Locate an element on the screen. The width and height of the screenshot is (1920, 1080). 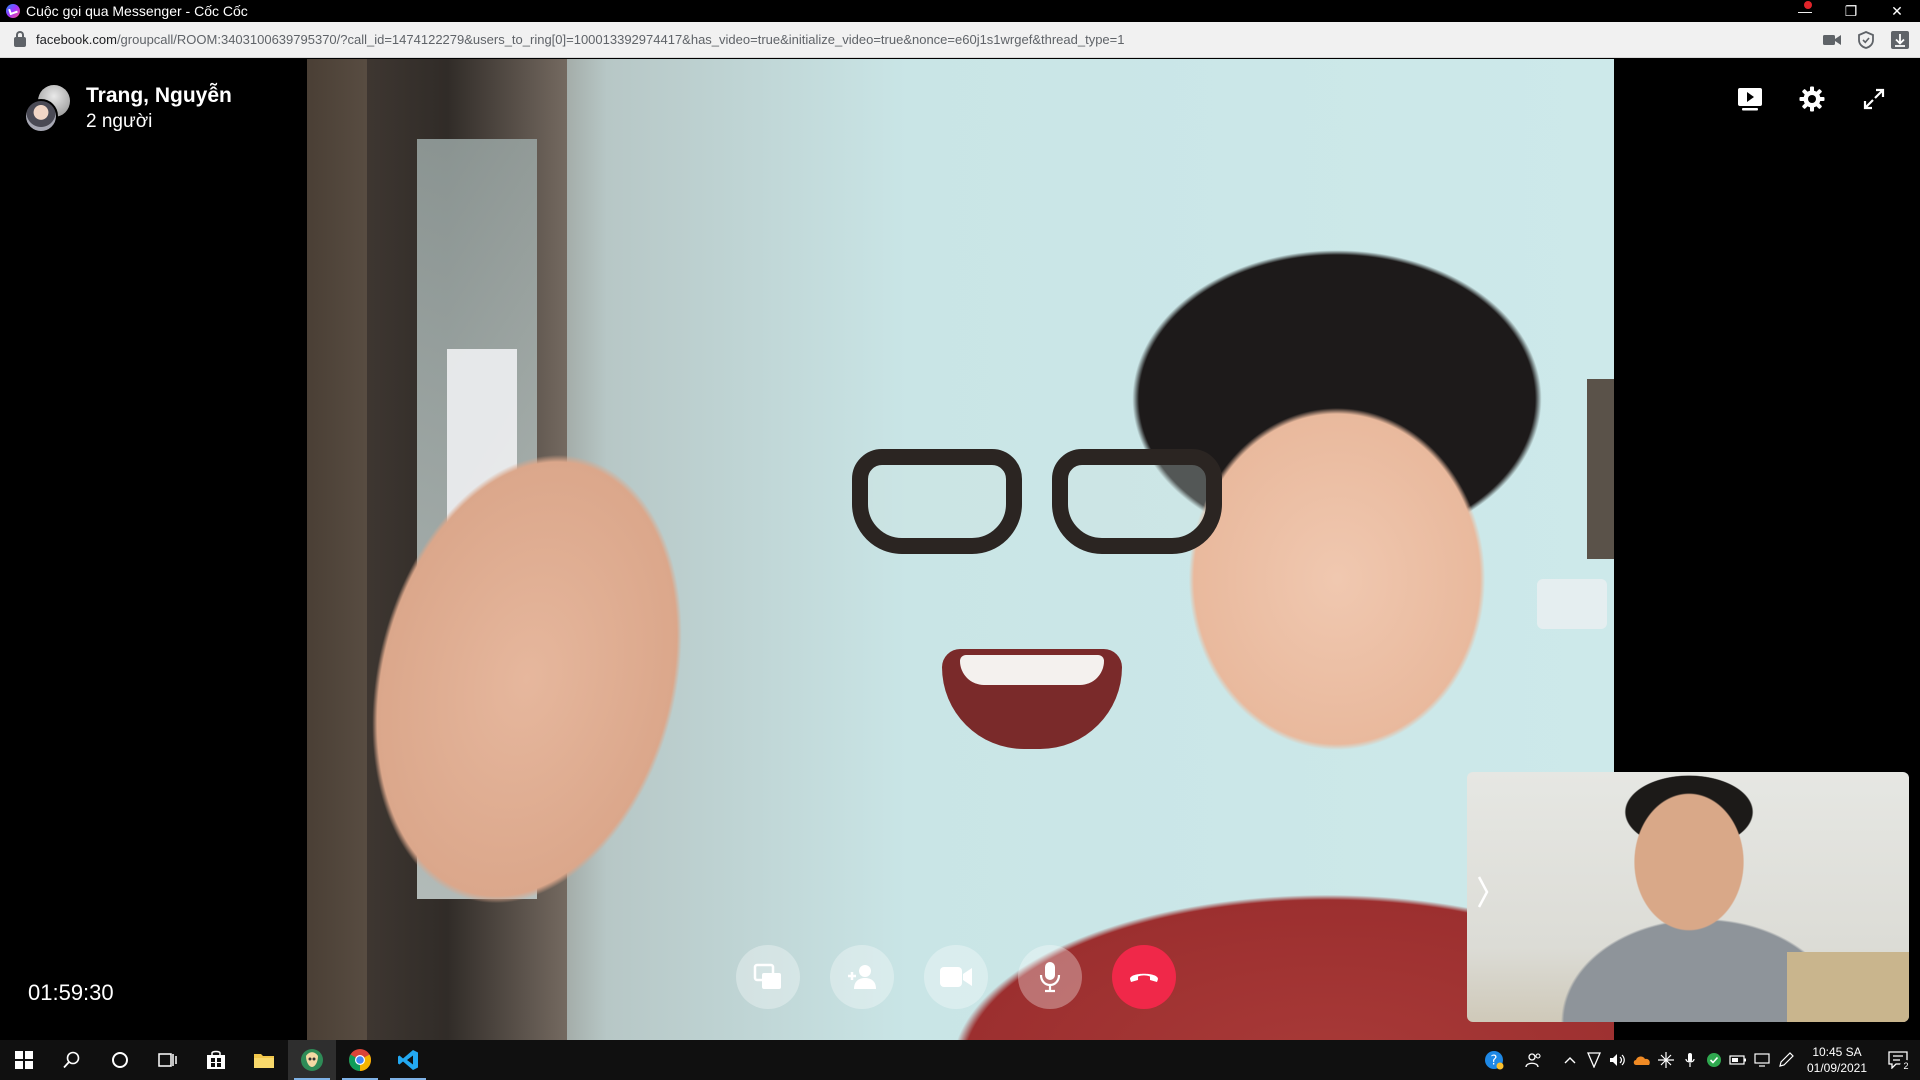
cortana-button is located at coordinates (120, 1060).